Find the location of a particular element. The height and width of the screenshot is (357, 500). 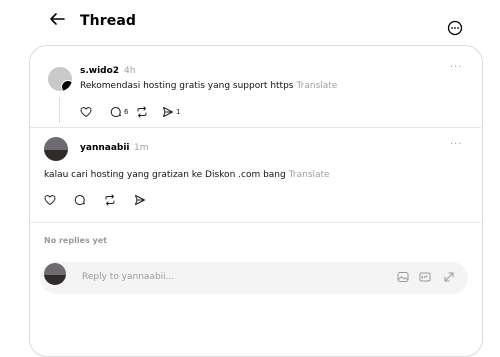

post-username: s.wido2 is located at coordinates (99, 71).